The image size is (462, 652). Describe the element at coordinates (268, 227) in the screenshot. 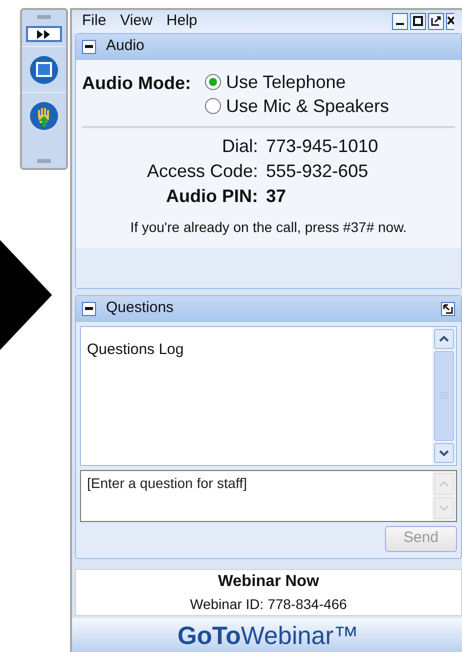

I see `call-instruction: If you're already on the call, press #37# now.` at that location.